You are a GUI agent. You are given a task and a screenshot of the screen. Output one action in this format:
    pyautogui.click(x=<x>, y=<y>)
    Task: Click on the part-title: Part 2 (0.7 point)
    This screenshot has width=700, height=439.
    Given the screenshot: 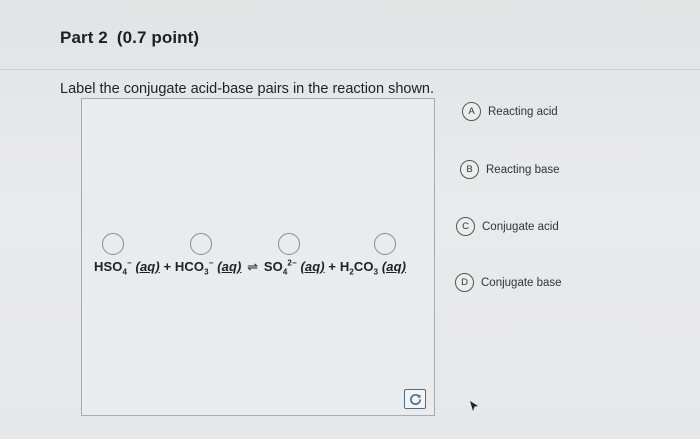 What is the action you would take?
    pyautogui.click(x=129, y=38)
    